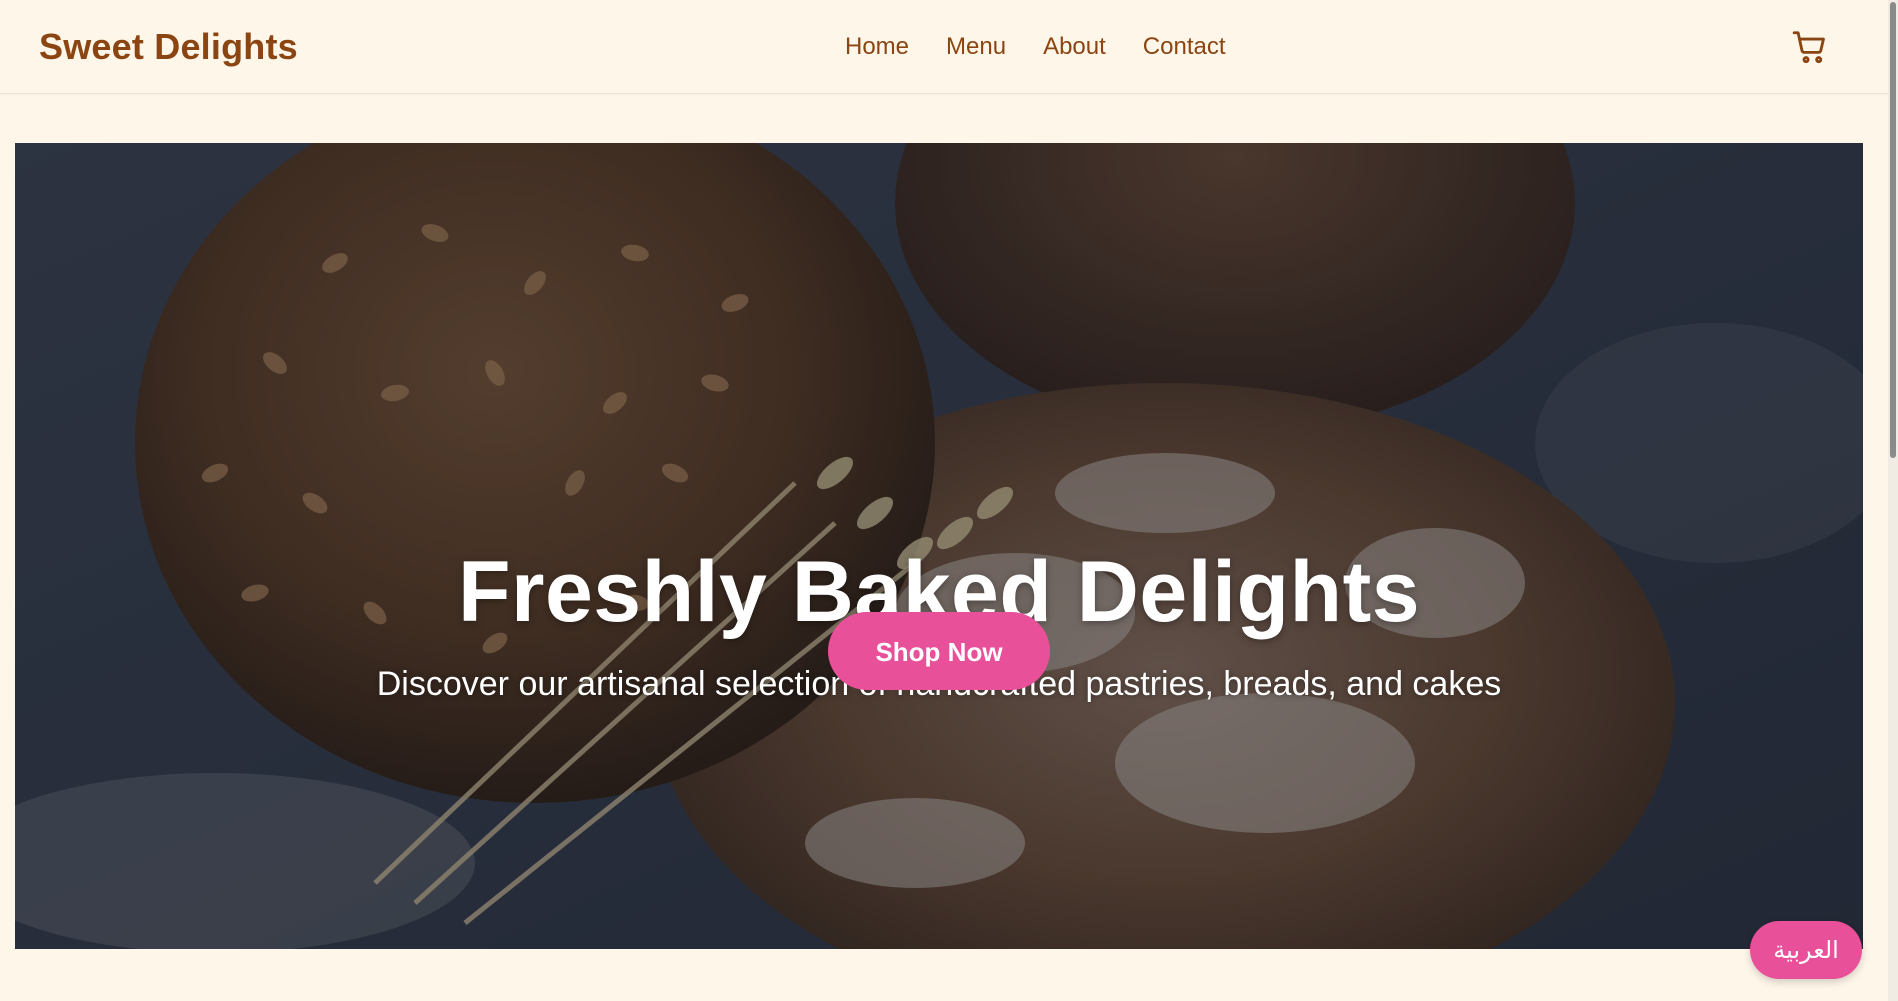  What do you see at coordinates (1810, 47) in the screenshot?
I see `shopping-cart-icon` at bounding box center [1810, 47].